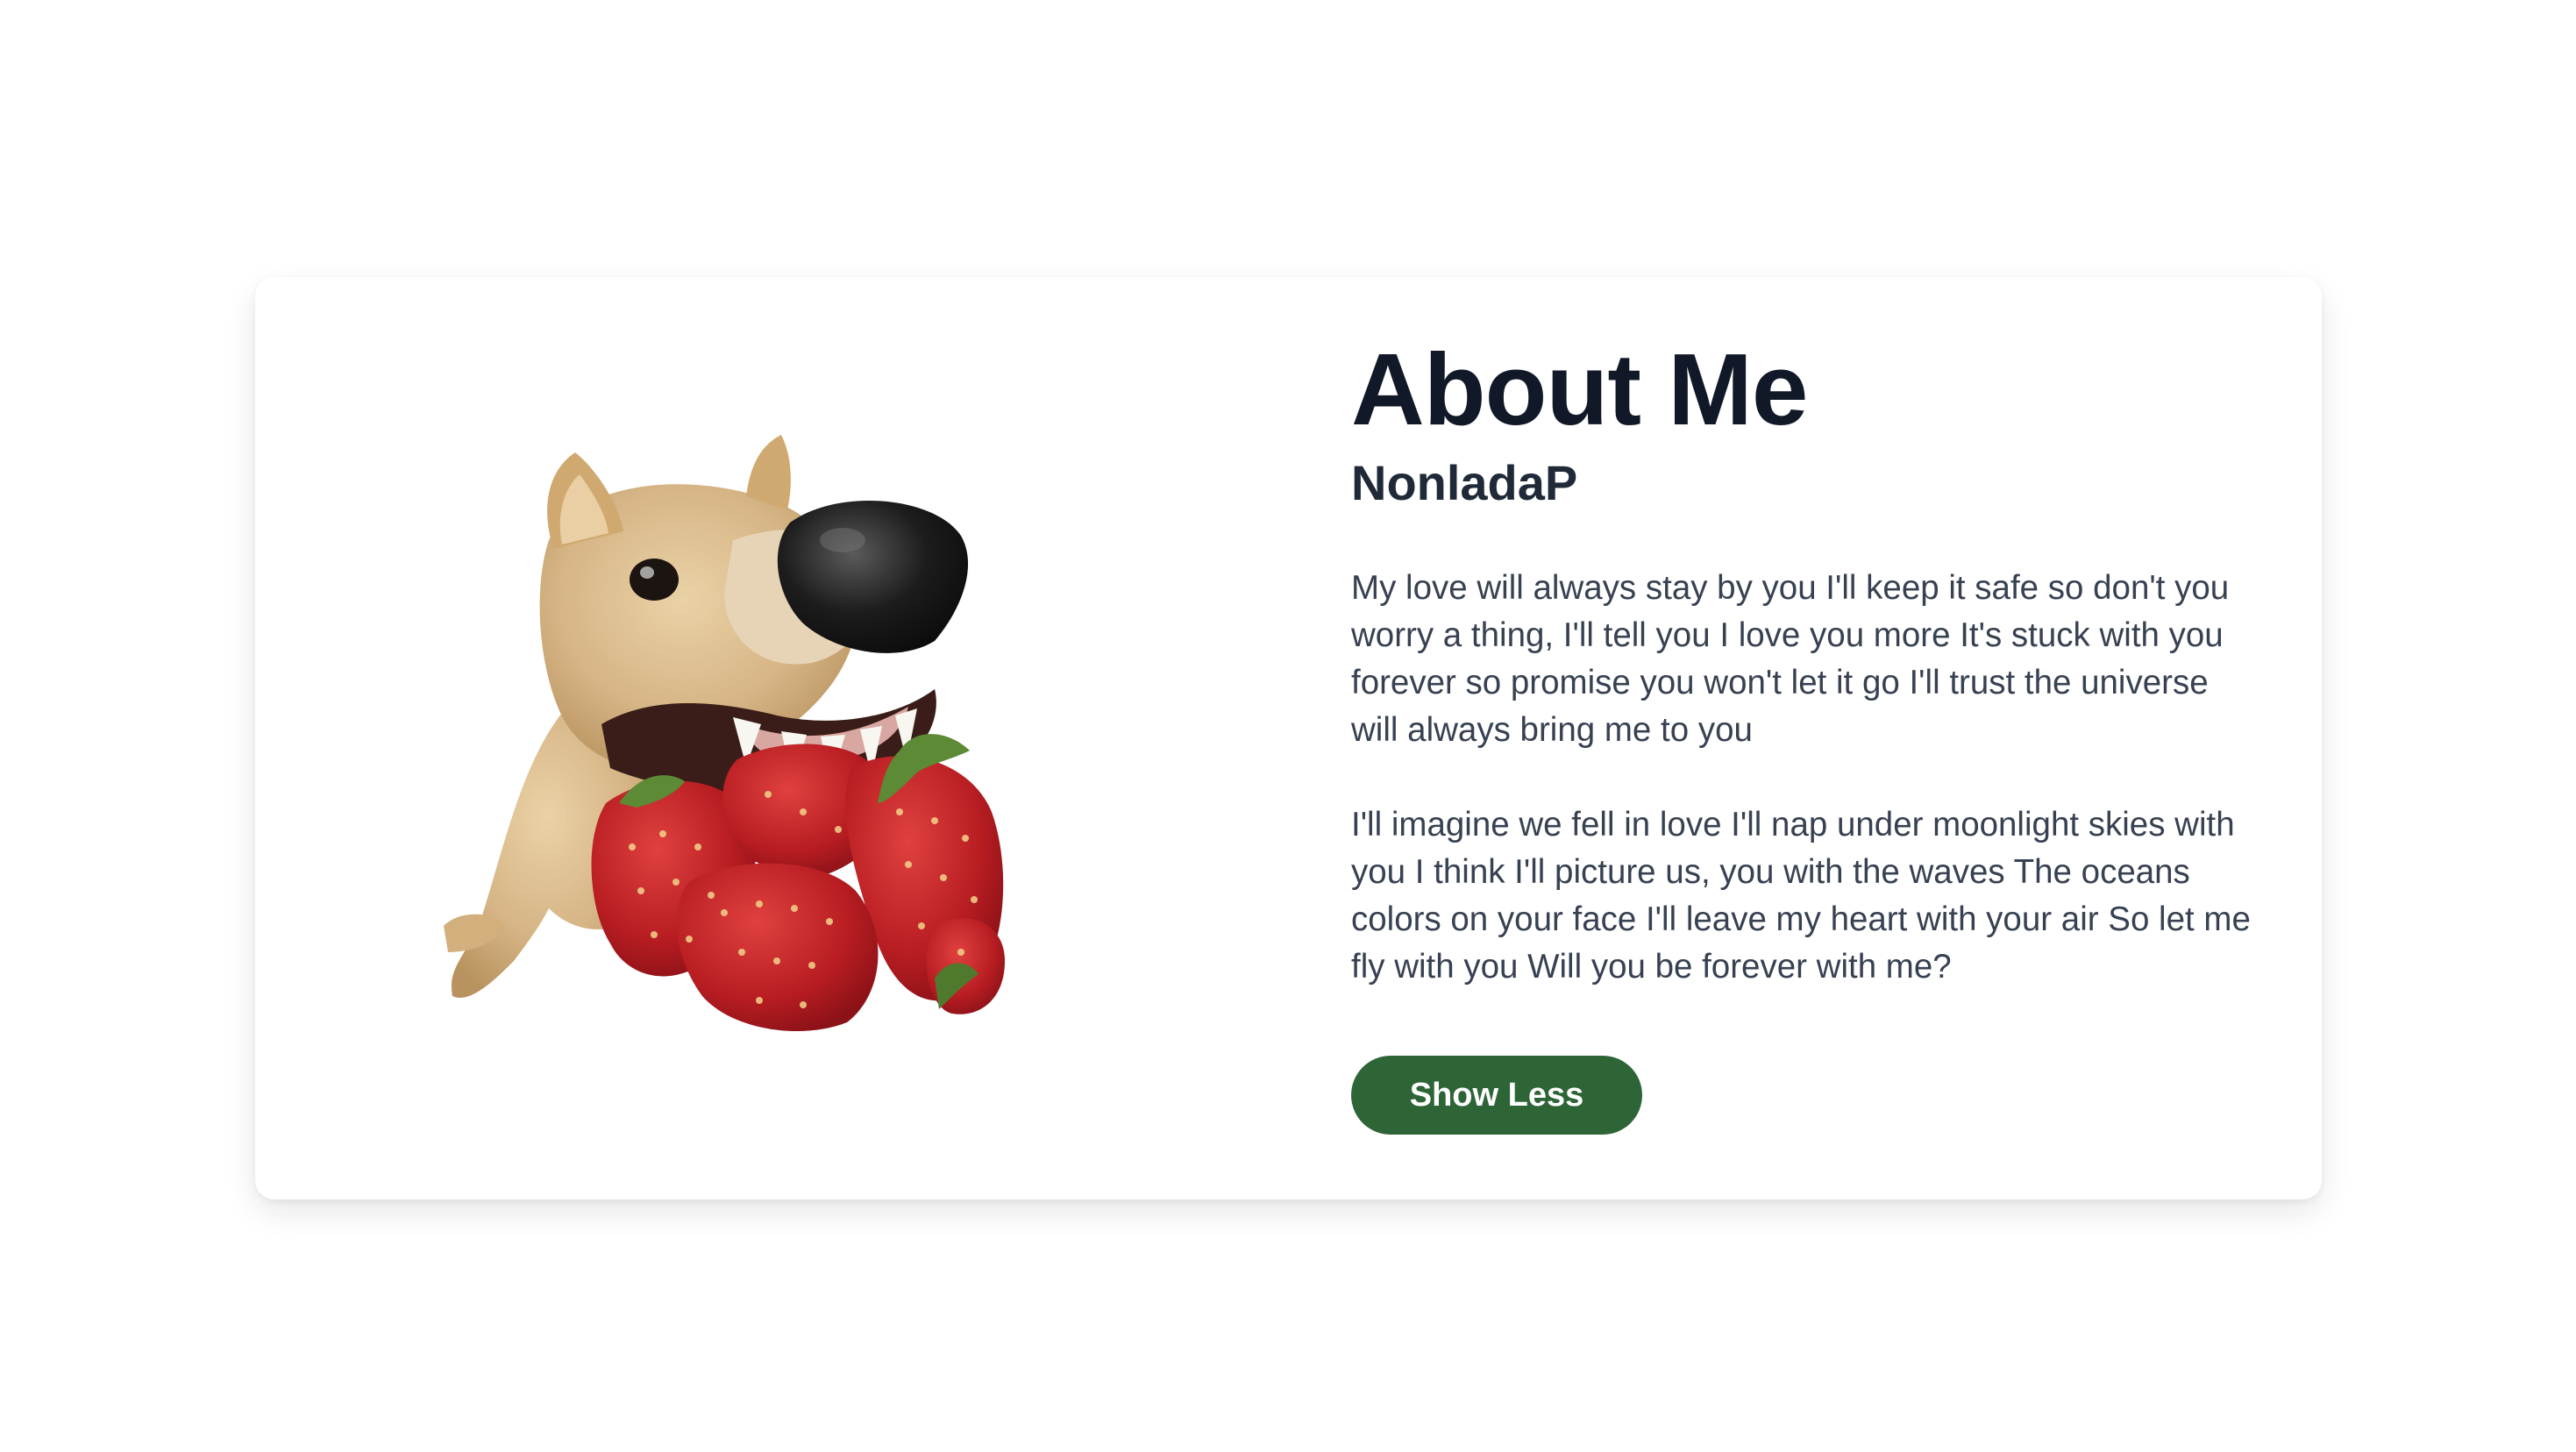  What do you see at coordinates (1464, 482) in the screenshot?
I see `author-name: NonladaP` at bounding box center [1464, 482].